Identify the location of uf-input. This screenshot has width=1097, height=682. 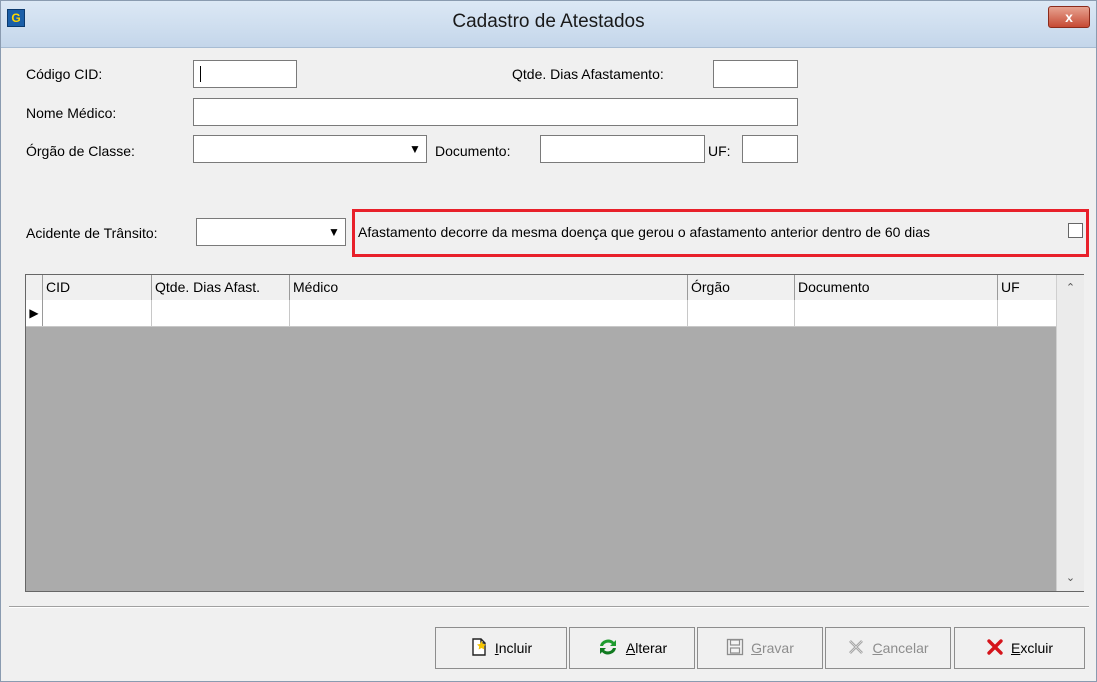
(770, 149).